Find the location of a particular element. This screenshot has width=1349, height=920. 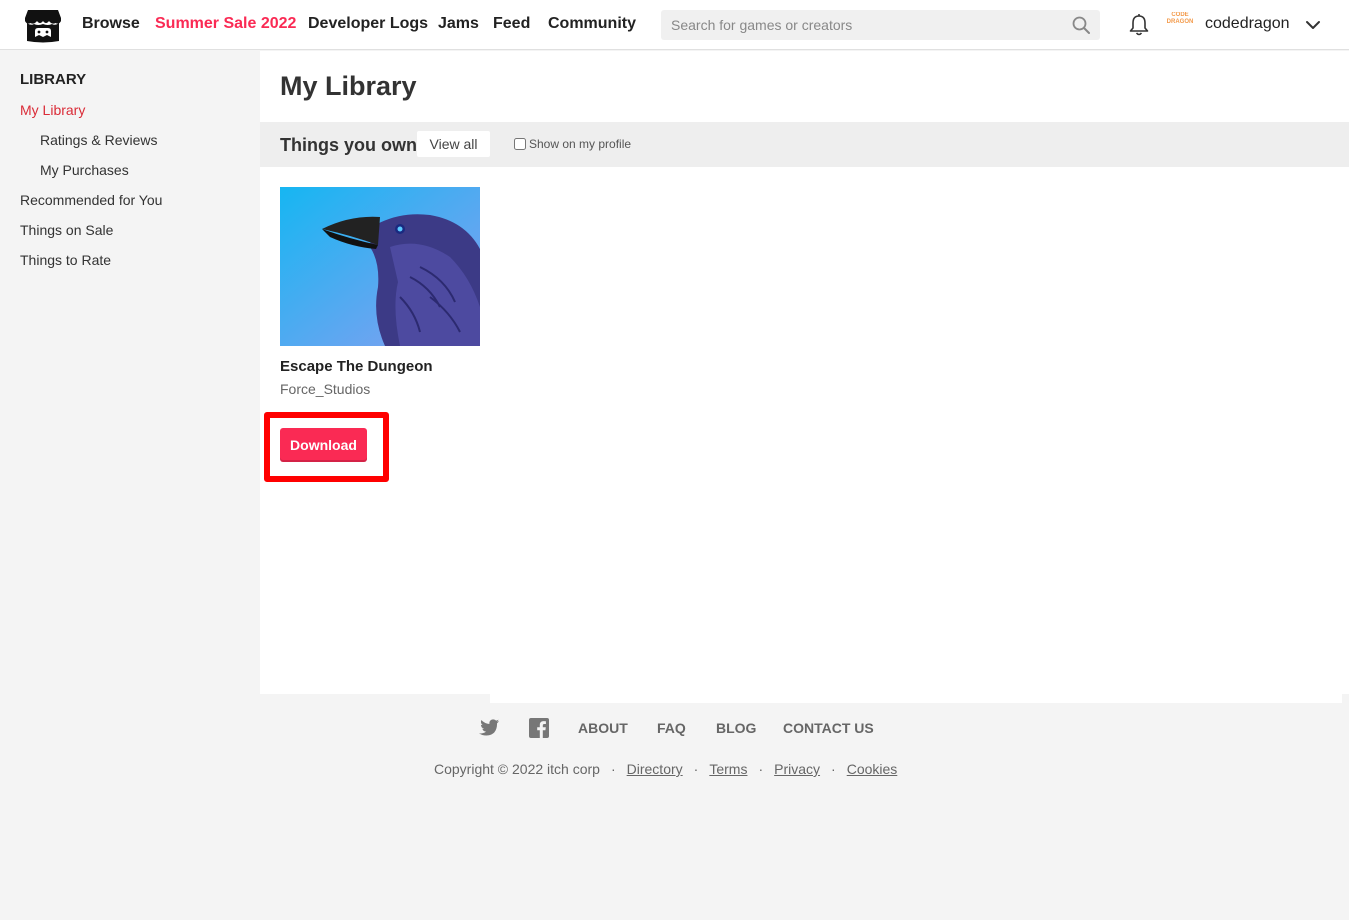

footer-cookies-link: Cookies is located at coordinates (872, 769).